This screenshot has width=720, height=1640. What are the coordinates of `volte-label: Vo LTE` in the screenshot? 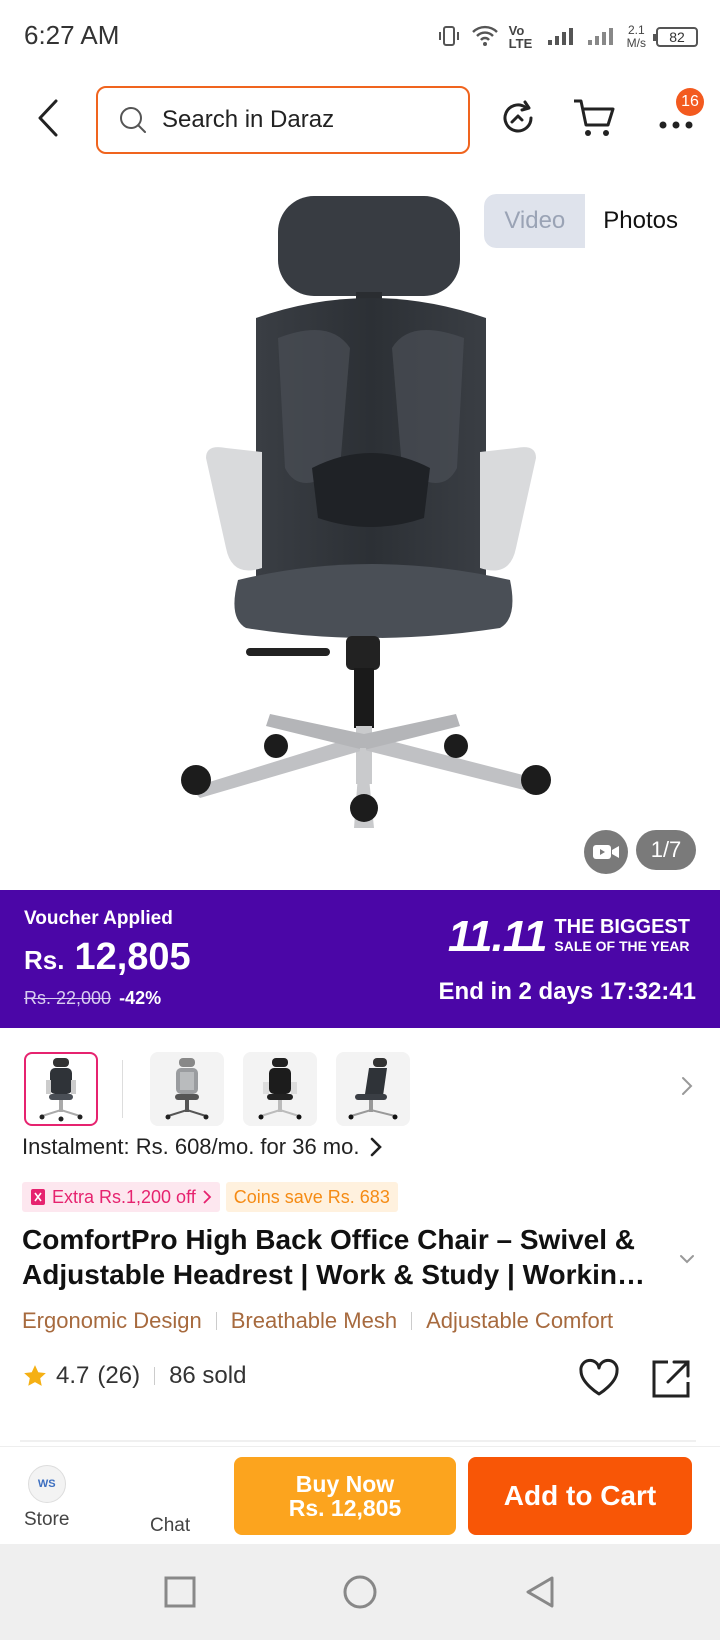 It's located at (520, 37).